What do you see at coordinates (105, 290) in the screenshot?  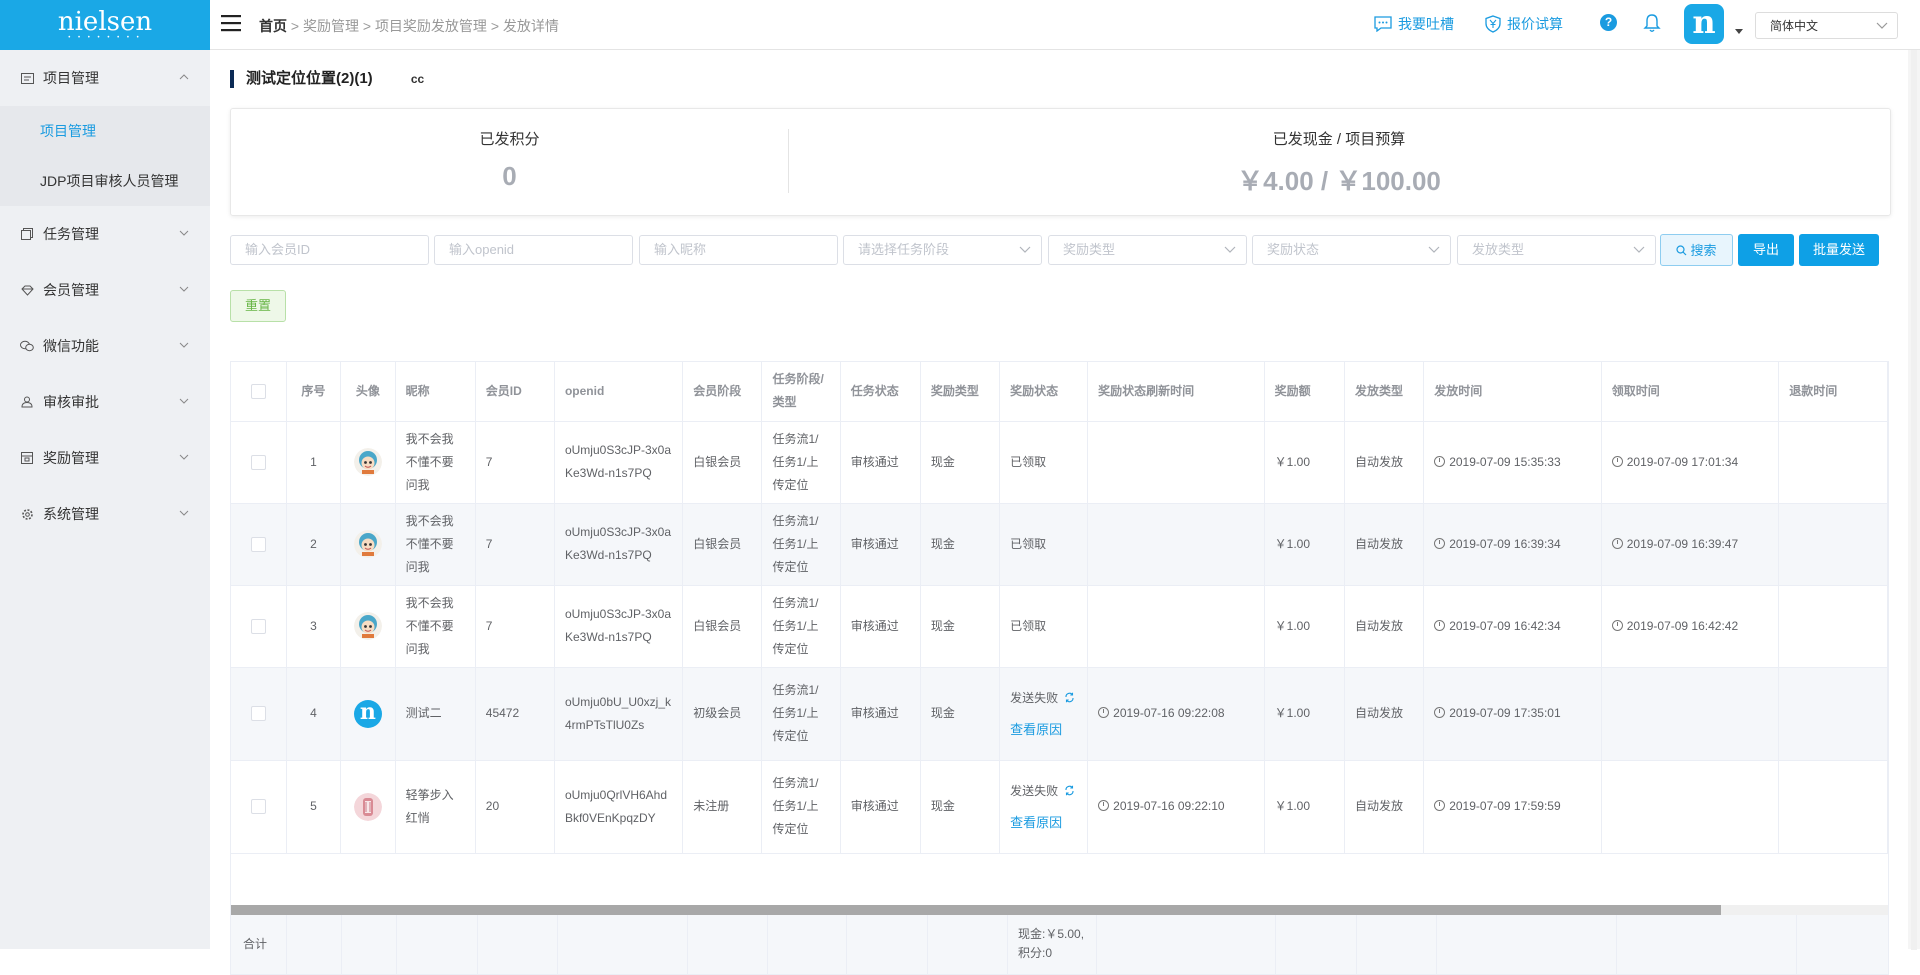 I see `sidebar-group-member: 会员管理` at bounding box center [105, 290].